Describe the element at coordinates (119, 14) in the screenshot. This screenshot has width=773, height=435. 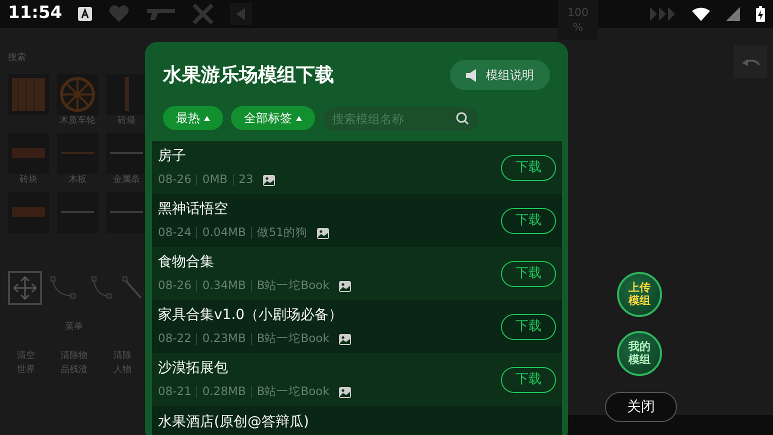
I see `heart-icon` at that location.